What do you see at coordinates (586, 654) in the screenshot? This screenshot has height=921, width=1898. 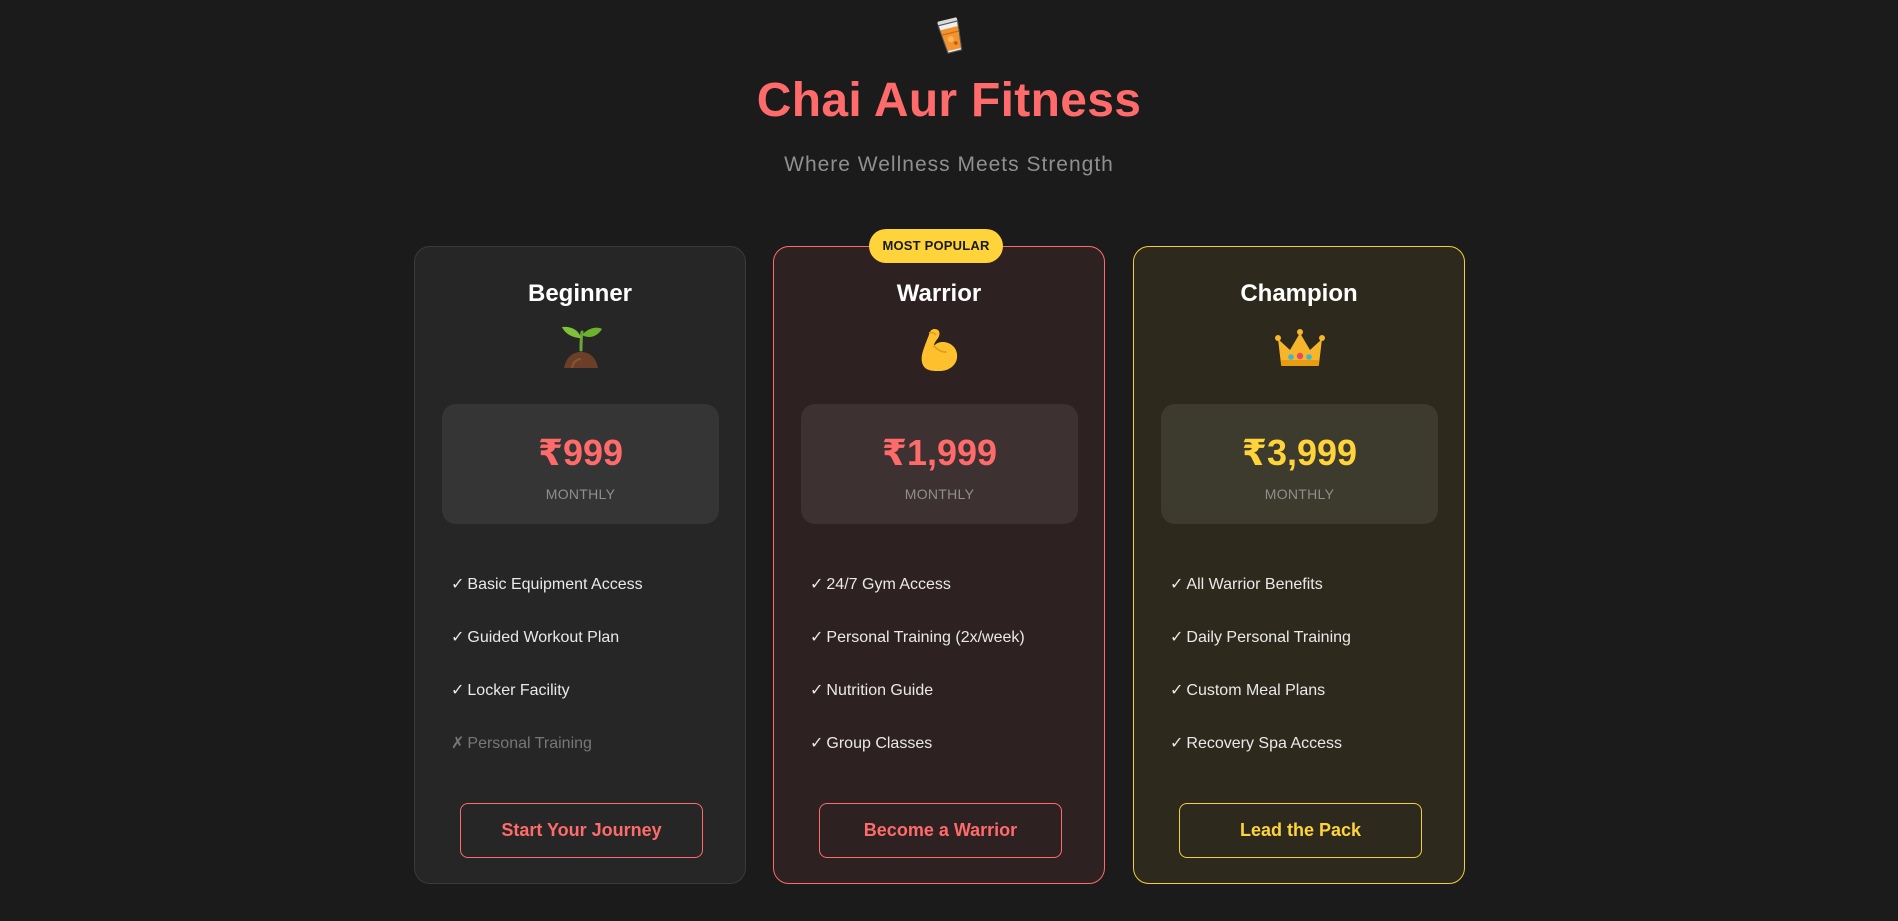 I see `feature-item: ✓ Guided Workout Plan` at bounding box center [586, 654].